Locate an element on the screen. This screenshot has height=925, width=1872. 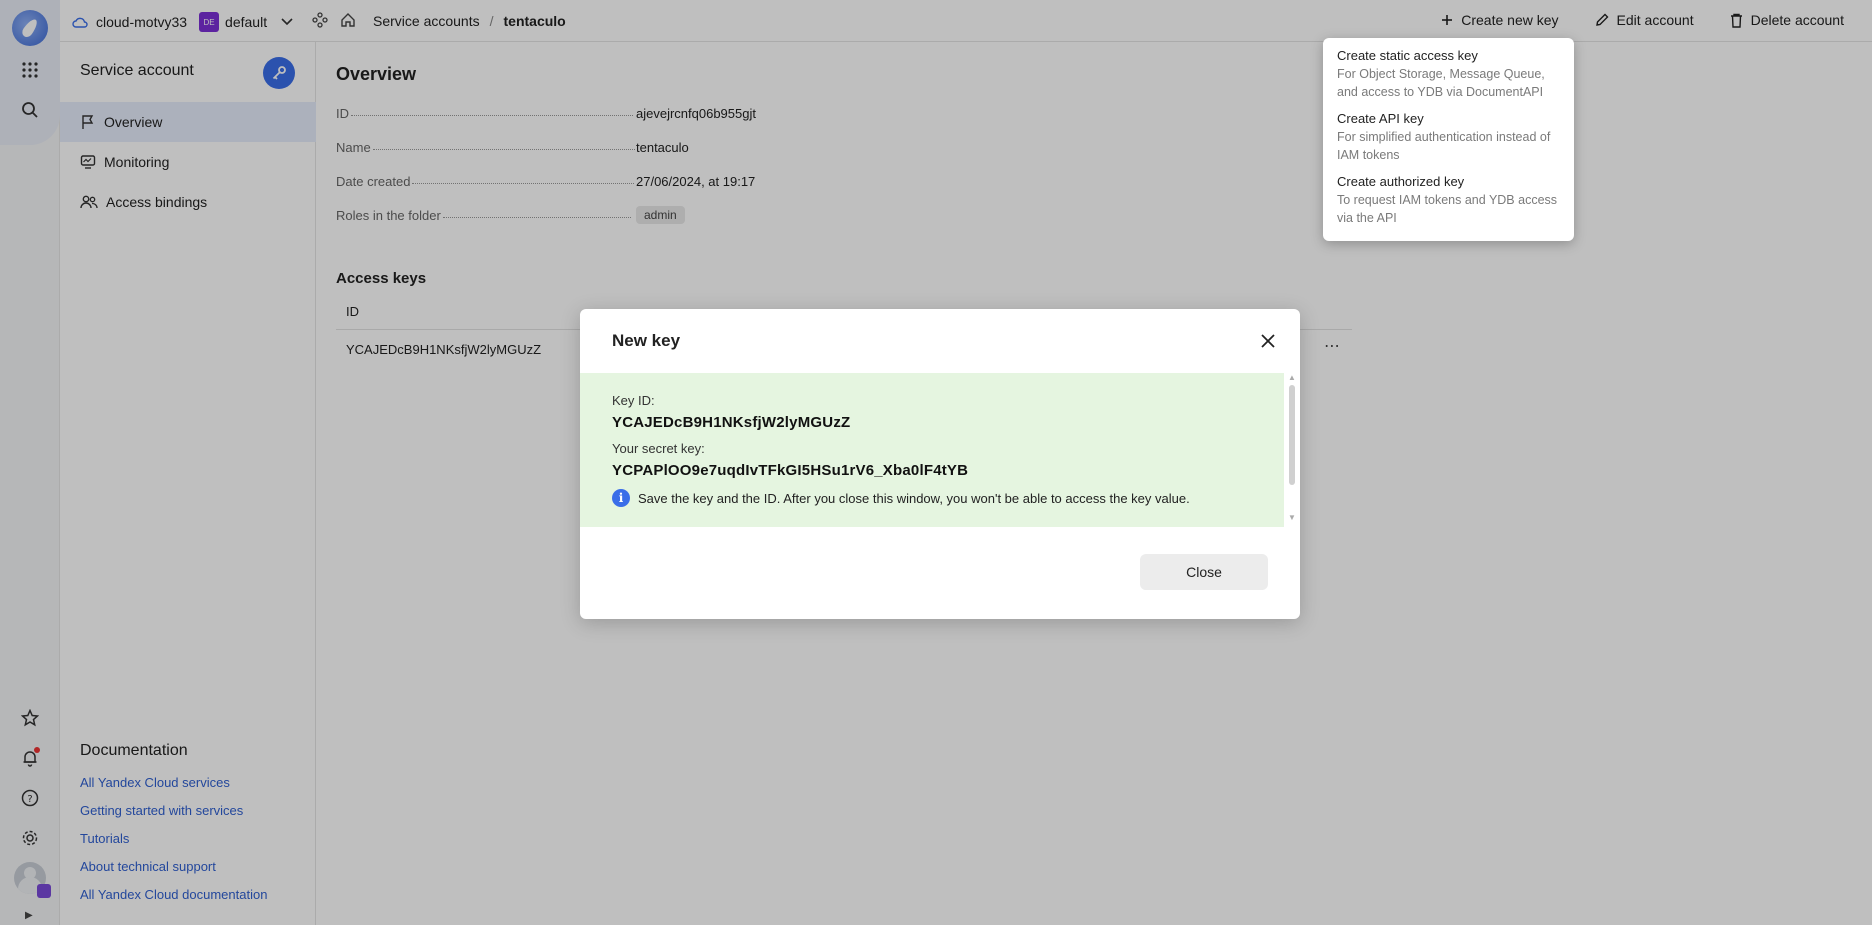
key-id-value: YCAJEDcB9H1NKsfjW2lyMGUzZ is located at coordinates (731, 422).